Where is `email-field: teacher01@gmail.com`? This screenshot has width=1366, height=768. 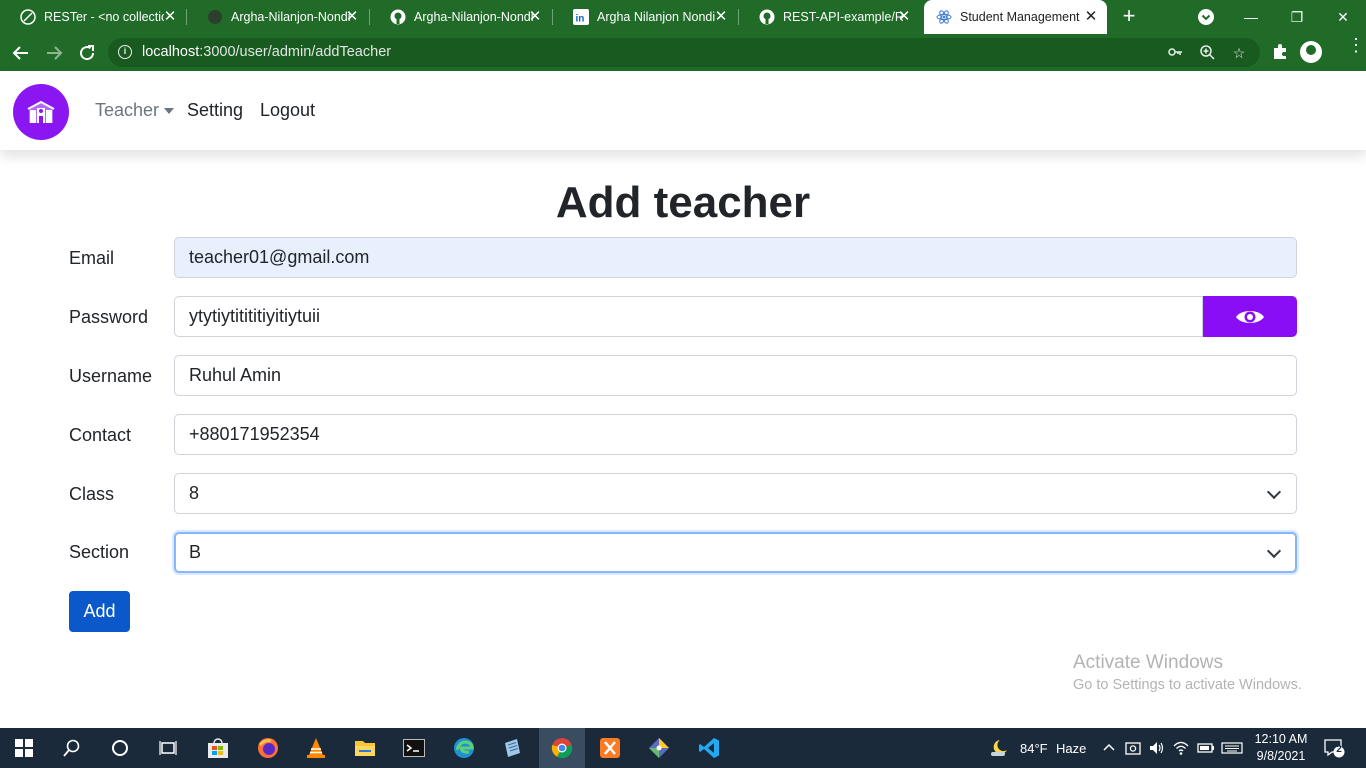
email-field: teacher01@gmail.com is located at coordinates (735, 257).